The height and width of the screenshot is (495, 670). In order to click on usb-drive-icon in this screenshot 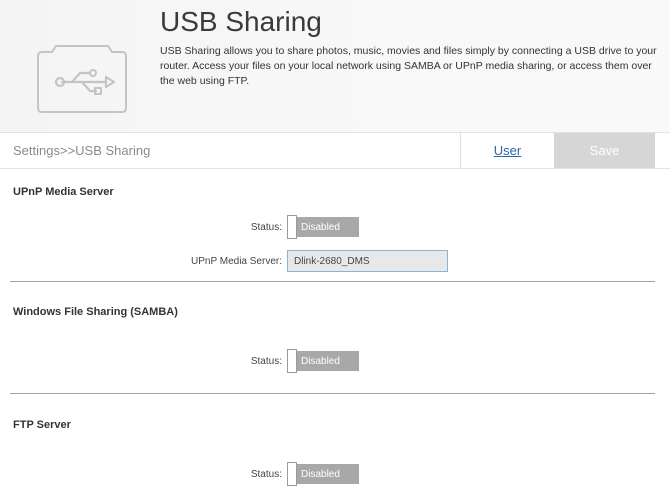, I will do `click(82, 79)`.